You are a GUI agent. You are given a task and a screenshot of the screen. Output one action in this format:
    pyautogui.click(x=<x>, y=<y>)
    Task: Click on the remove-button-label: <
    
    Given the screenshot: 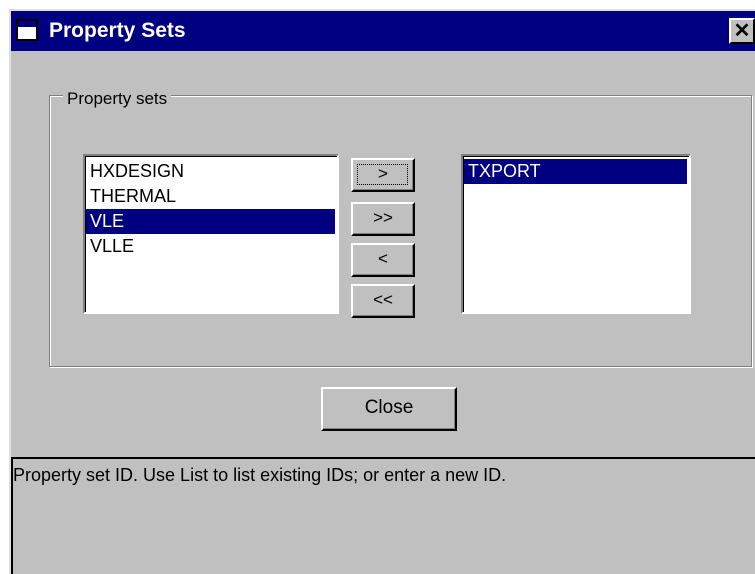 What is the action you would take?
    pyautogui.click(x=383, y=258)
    